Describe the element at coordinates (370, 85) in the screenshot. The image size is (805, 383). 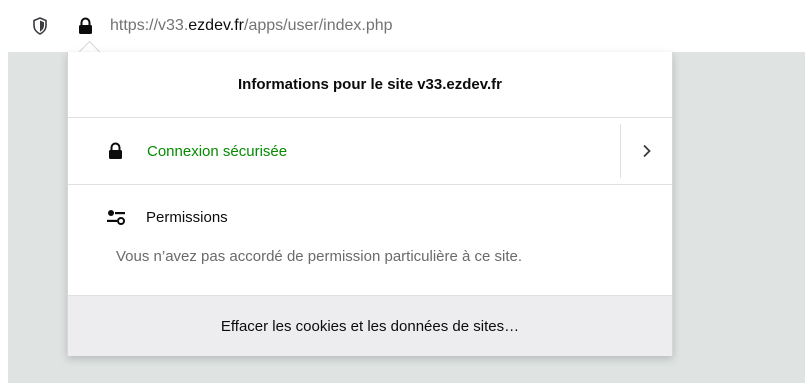
I see `panel-title: Informations pour le site v33.ezdev.fr` at that location.